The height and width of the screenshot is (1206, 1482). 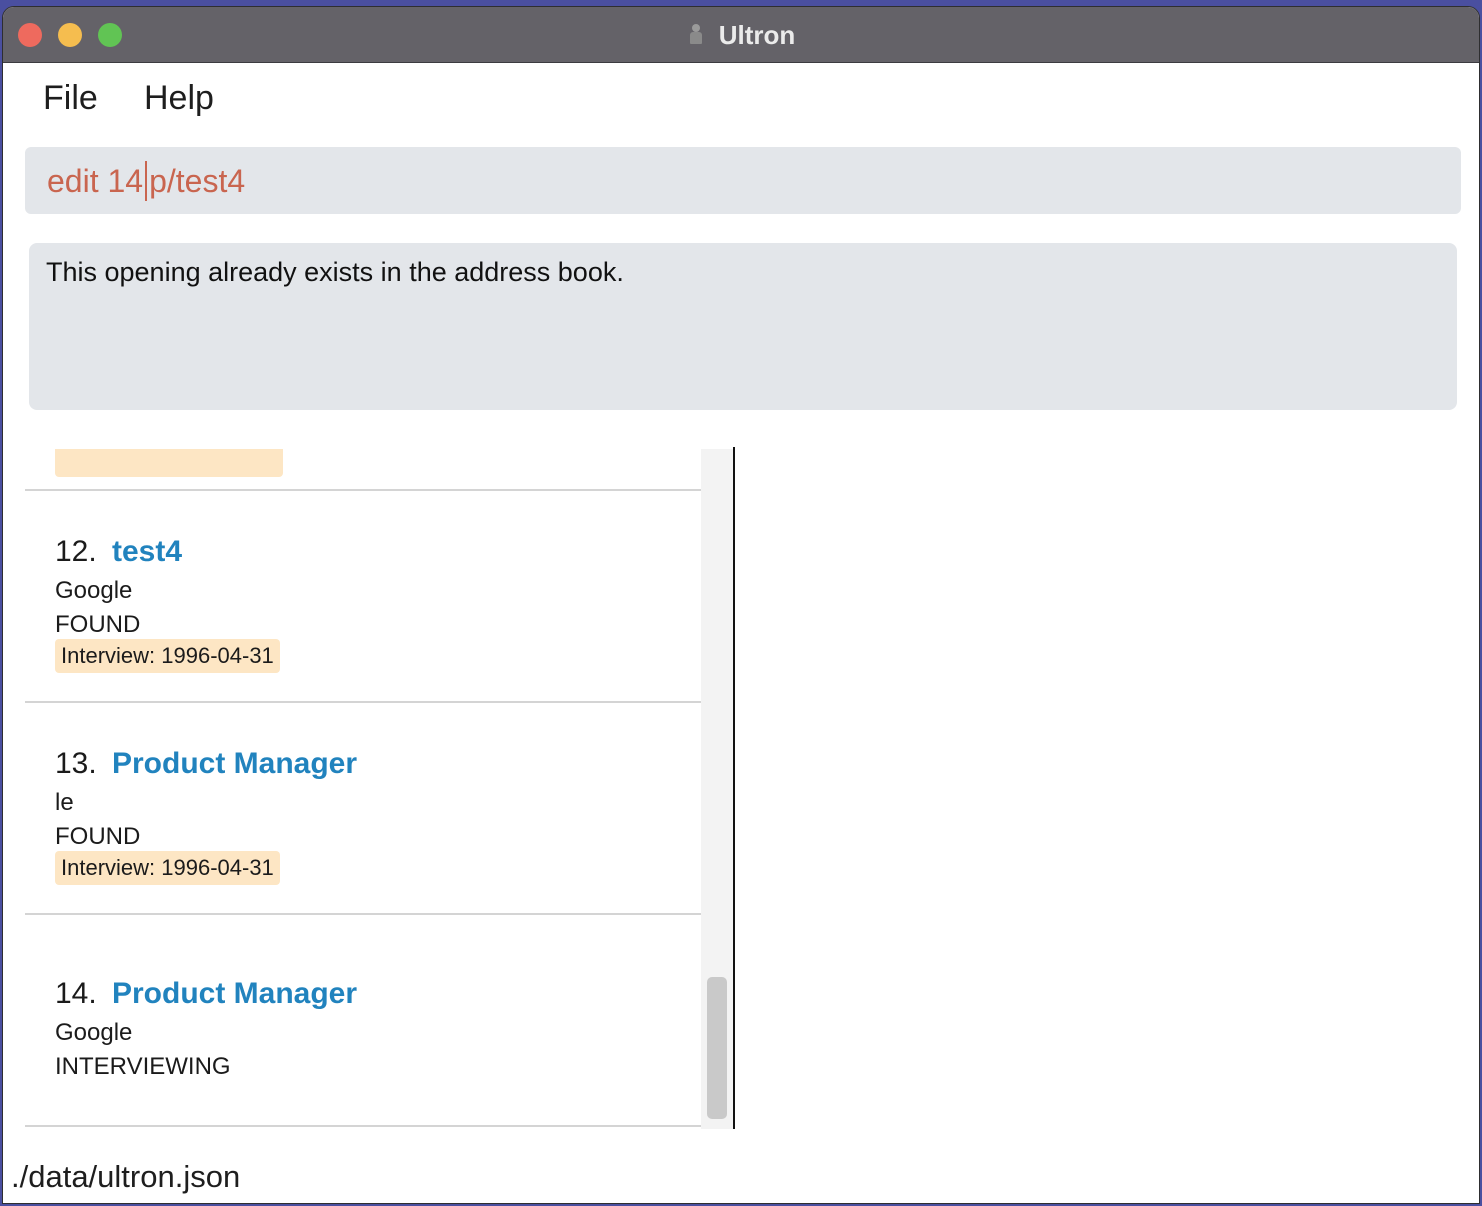 What do you see at coordinates (363, 1021) in the screenshot?
I see `list-item: 14. Product Manager Google INTERVIEWING` at bounding box center [363, 1021].